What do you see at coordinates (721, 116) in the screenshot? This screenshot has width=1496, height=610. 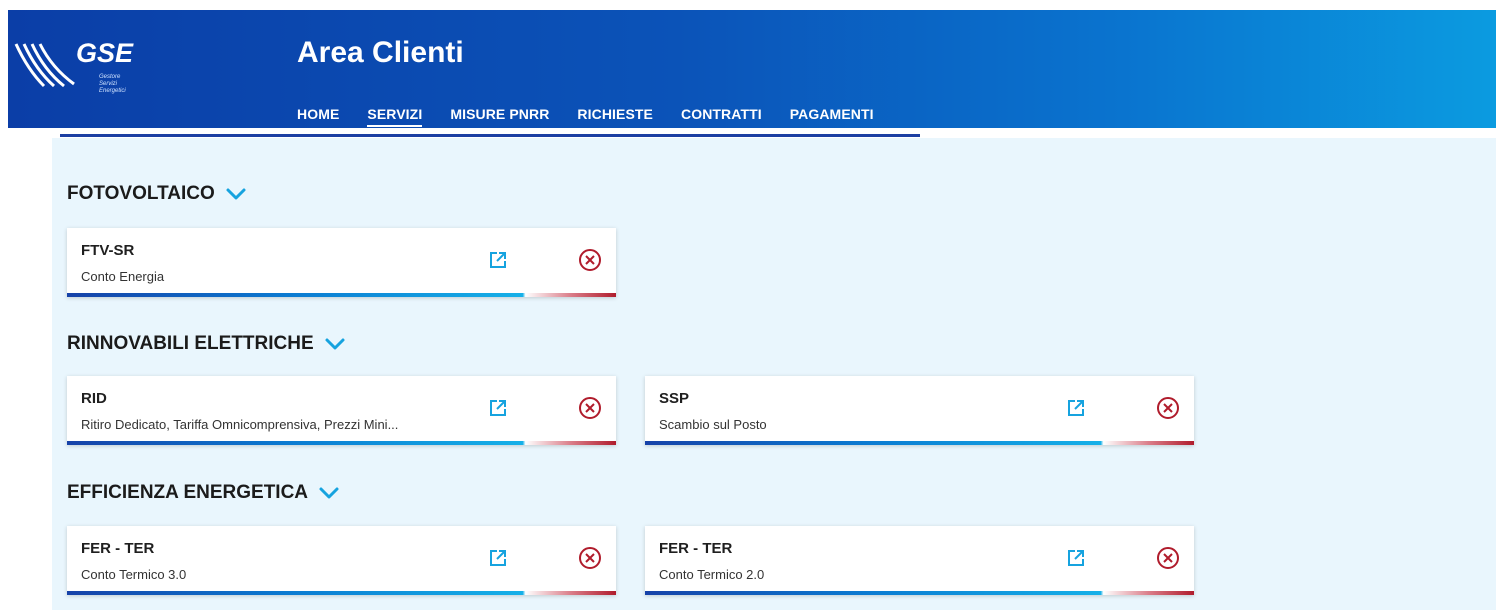 I see `nav-item-contratti: CONTRATTI` at bounding box center [721, 116].